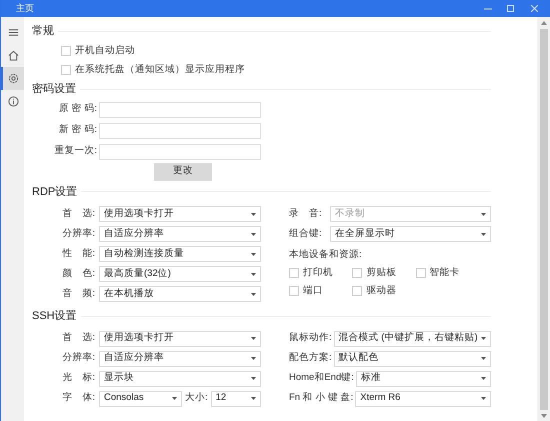 The height and width of the screenshot is (421, 550). I want to click on field-label: 颜 色:, so click(78, 273).